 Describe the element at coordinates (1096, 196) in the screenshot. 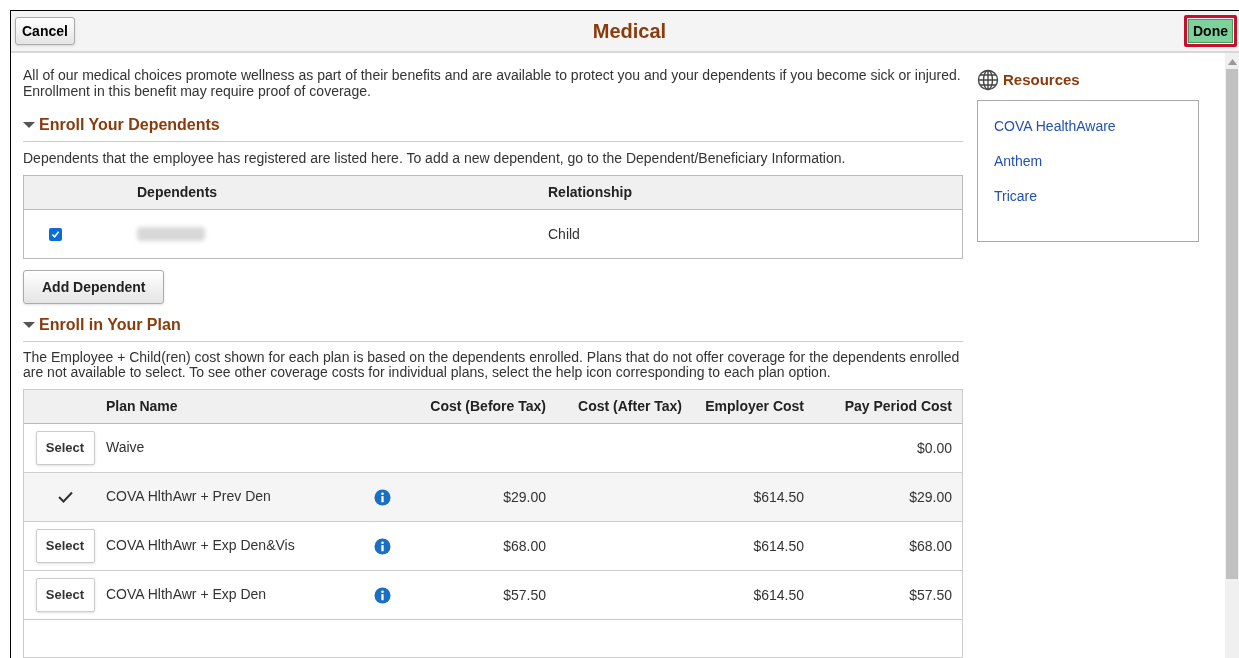

I see `resource-link: Tricare` at that location.